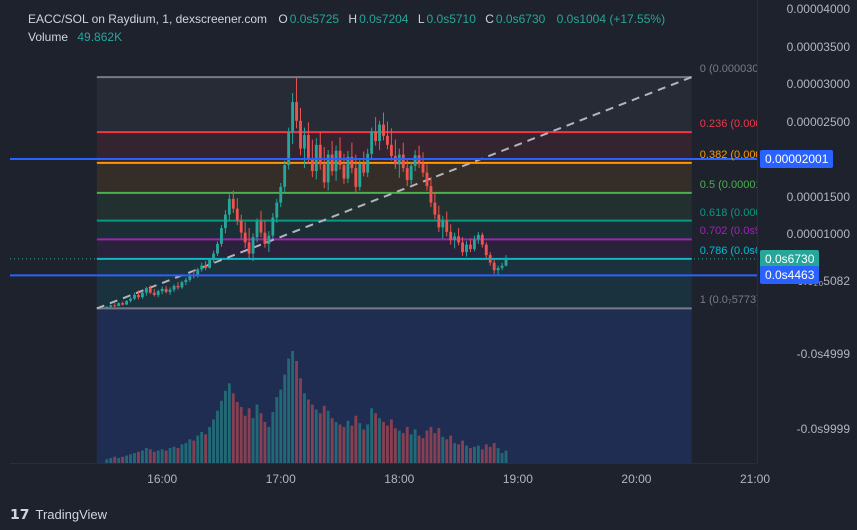 This screenshot has width=857, height=530. What do you see at coordinates (636, 479) in the screenshot?
I see `time-tick-label: 20:00` at bounding box center [636, 479].